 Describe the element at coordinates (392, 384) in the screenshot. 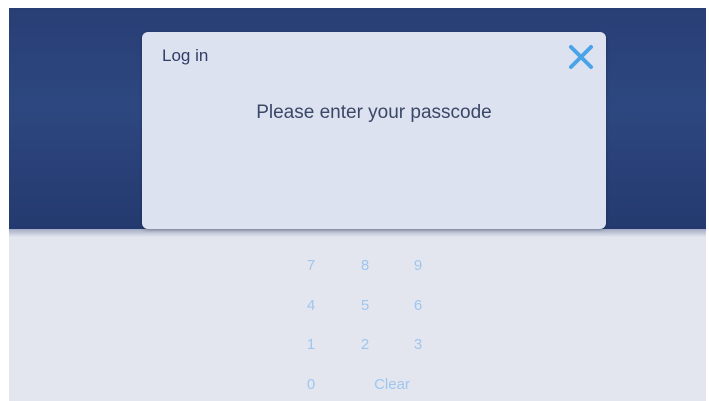

I see `clear-button: Clear` at that location.